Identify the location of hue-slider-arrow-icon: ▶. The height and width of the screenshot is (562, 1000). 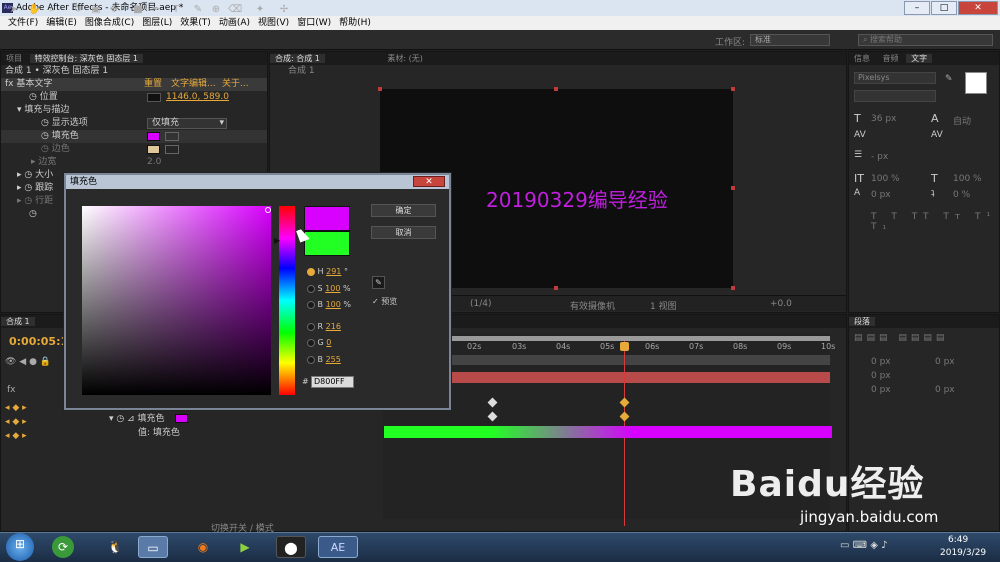
(277, 240).